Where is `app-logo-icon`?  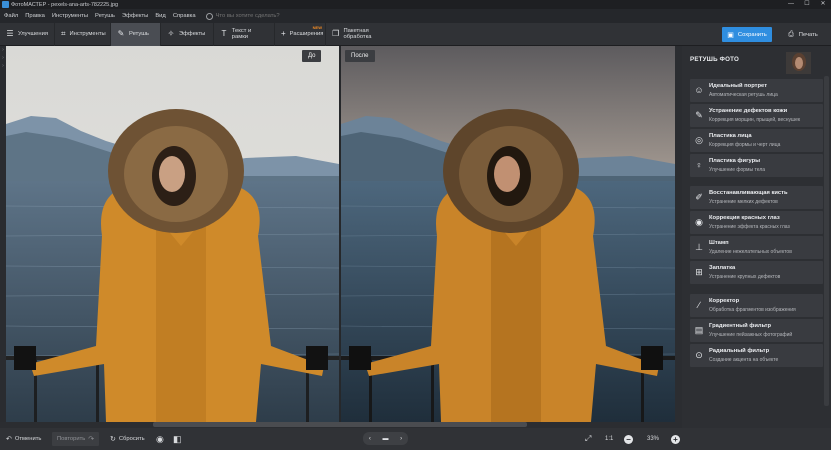
app-logo-icon is located at coordinates (5, 4).